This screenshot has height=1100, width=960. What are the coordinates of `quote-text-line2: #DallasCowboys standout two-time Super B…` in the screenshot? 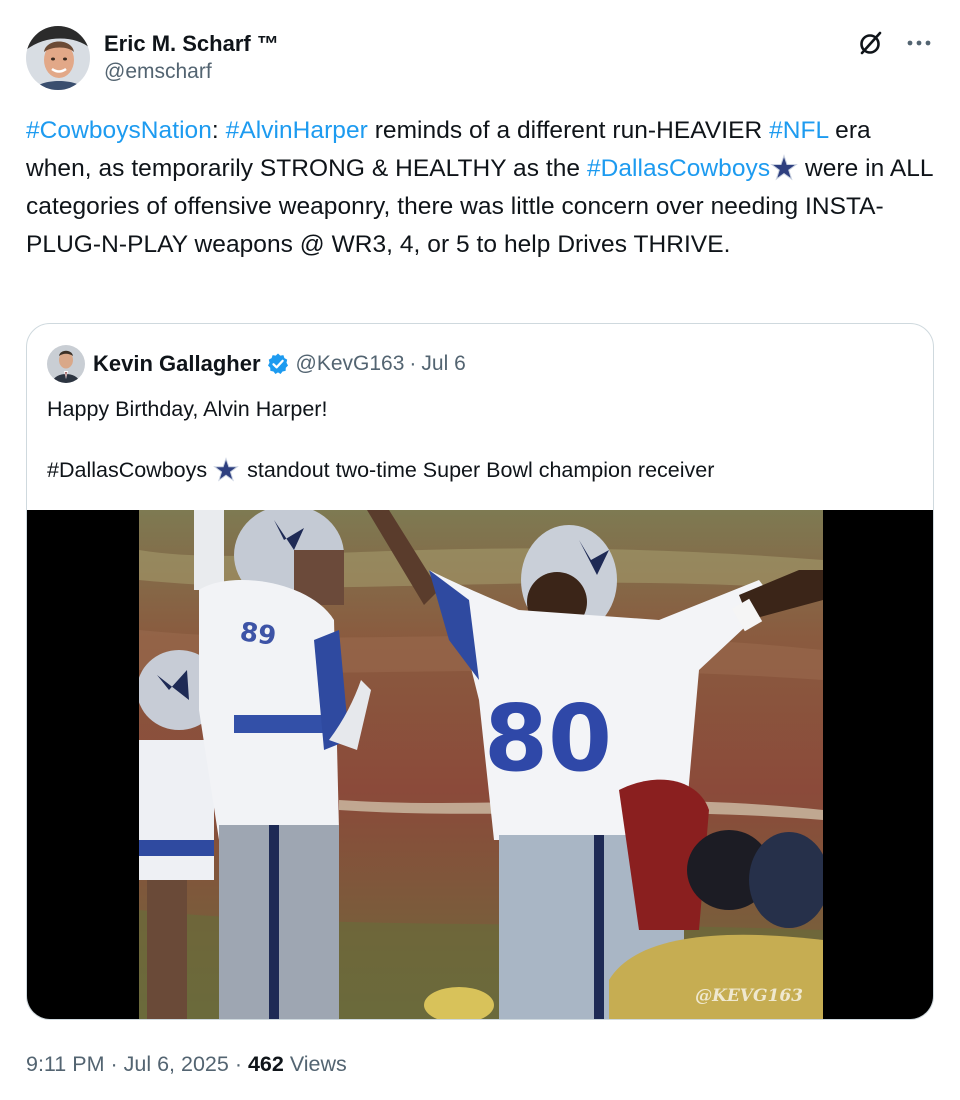 It's located at (380, 470).